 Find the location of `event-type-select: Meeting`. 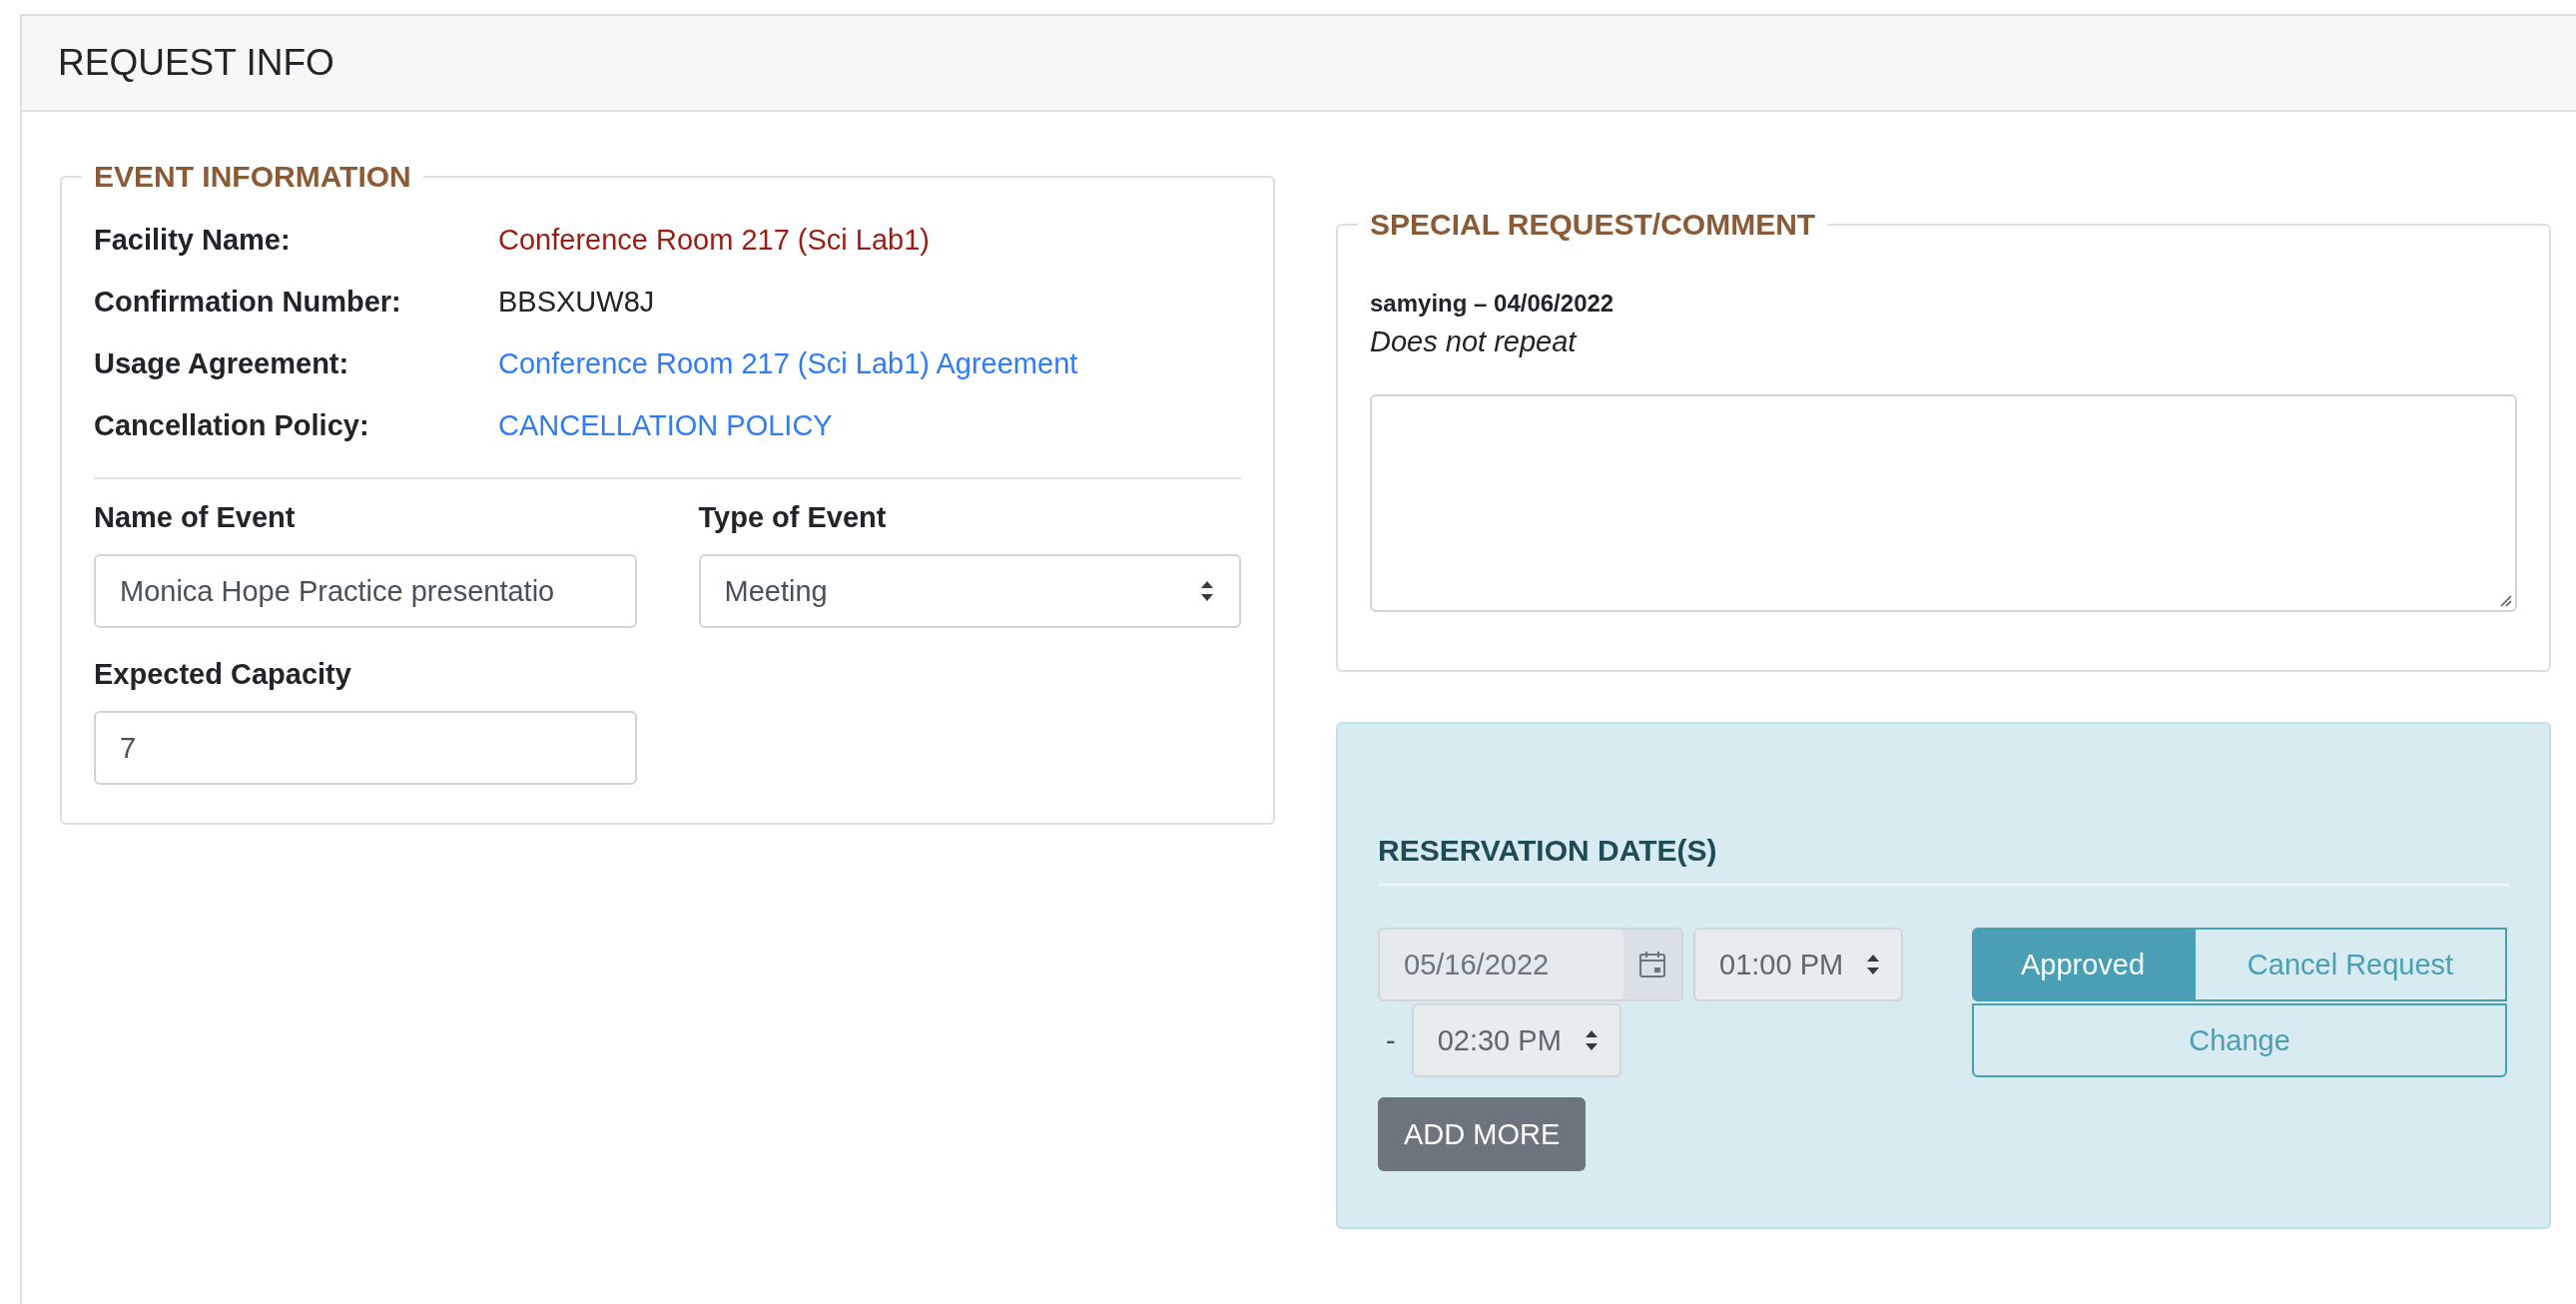

event-type-select: Meeting is located at coordinates (969, 591).